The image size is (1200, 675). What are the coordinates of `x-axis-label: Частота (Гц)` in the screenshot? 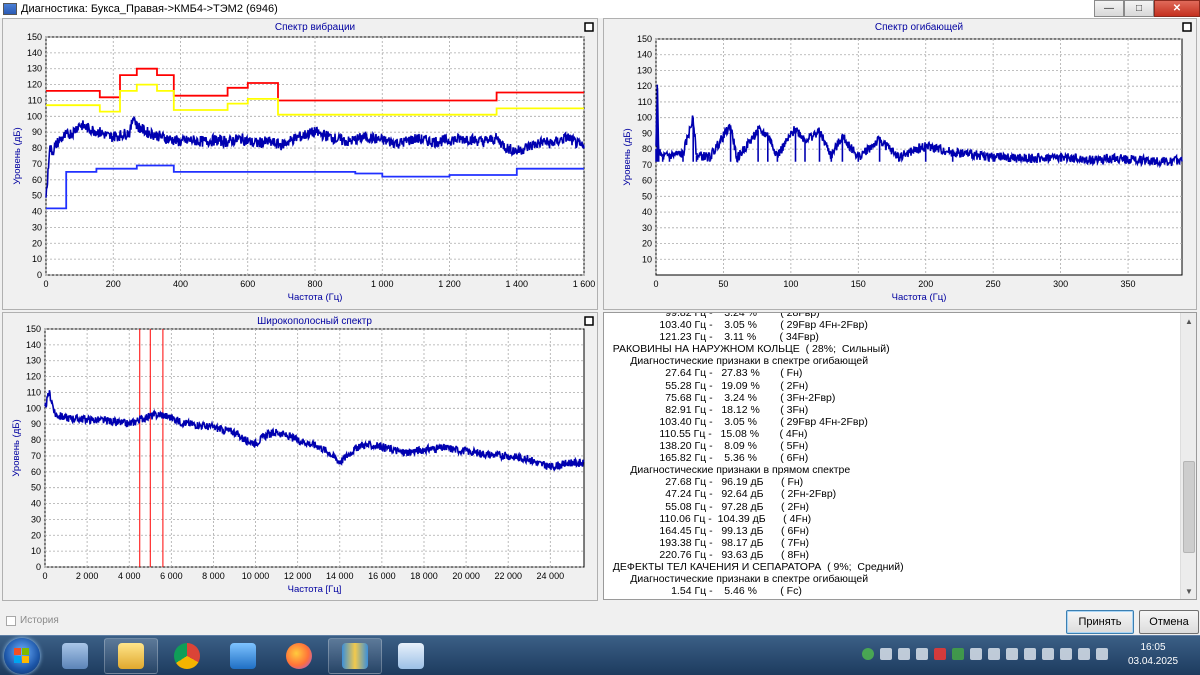 It's located at (919, 297).